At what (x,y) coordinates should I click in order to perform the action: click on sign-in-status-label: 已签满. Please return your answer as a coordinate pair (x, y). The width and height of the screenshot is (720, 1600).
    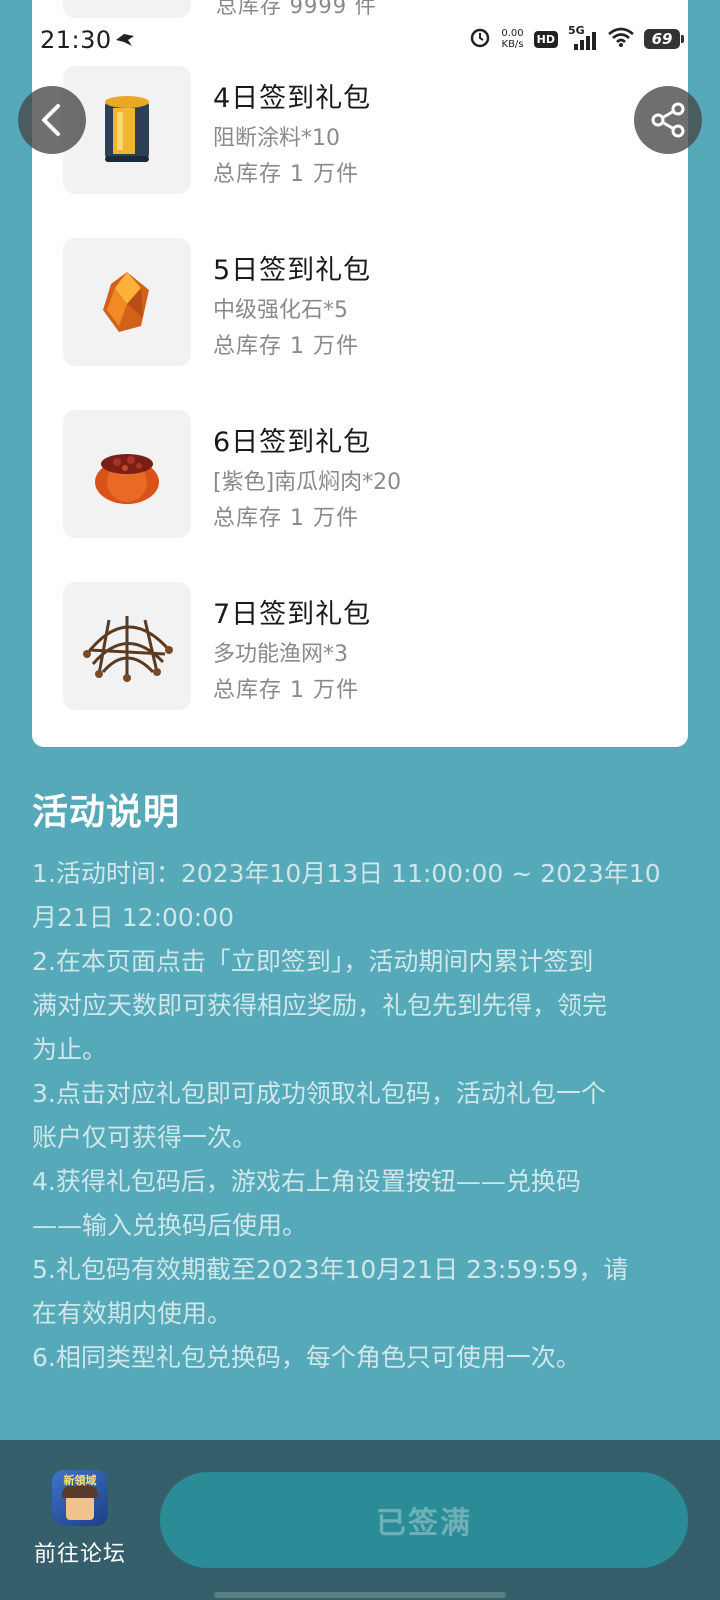
    Looking at the image, I should click on (424, 1523).